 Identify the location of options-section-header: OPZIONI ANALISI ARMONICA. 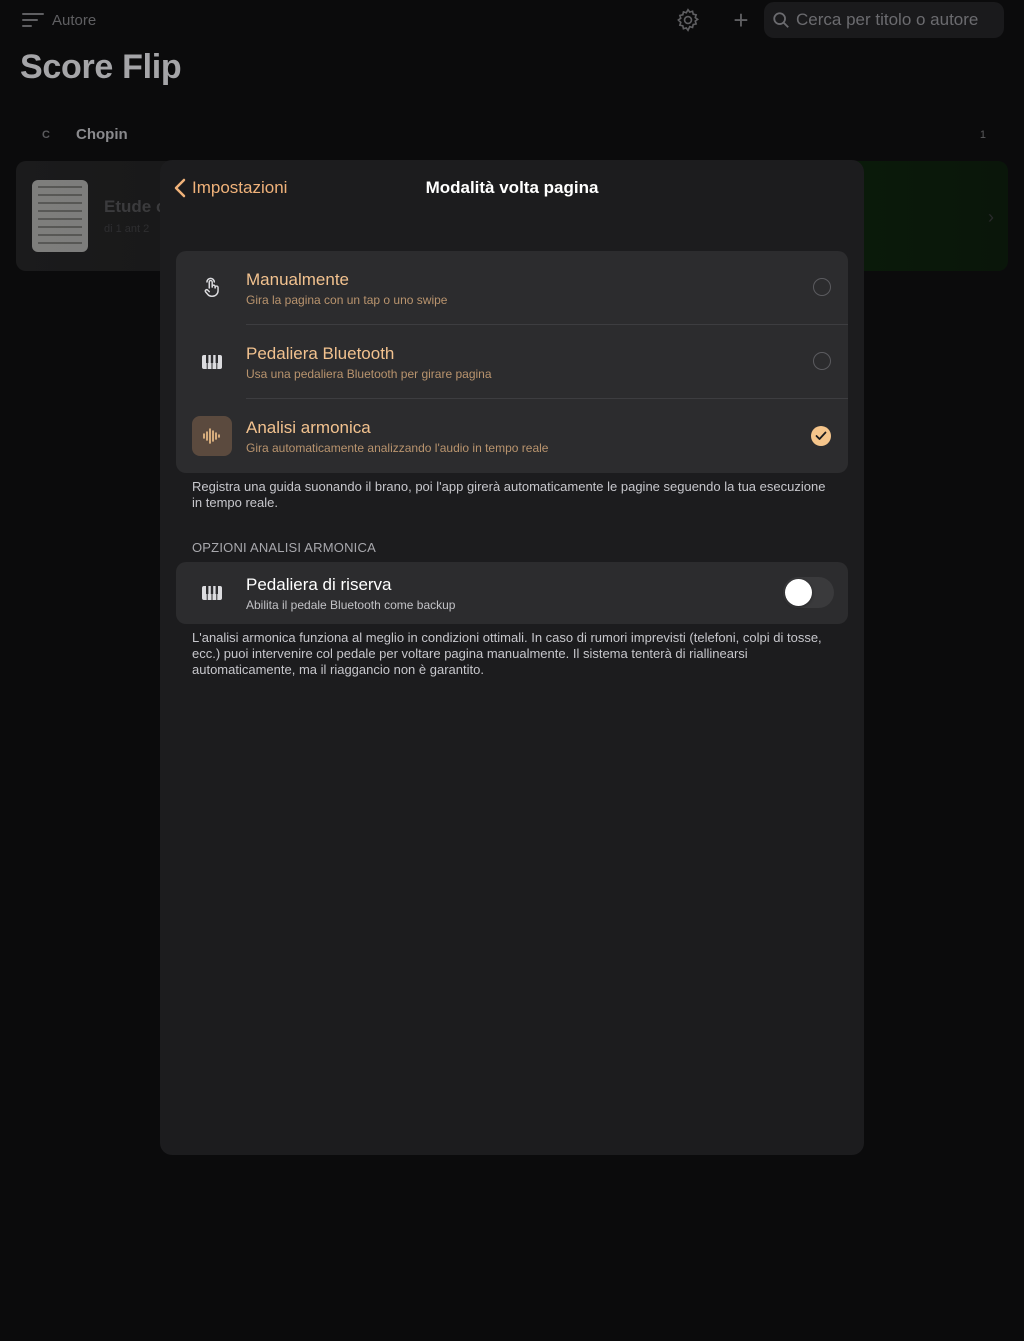
(284, 547).